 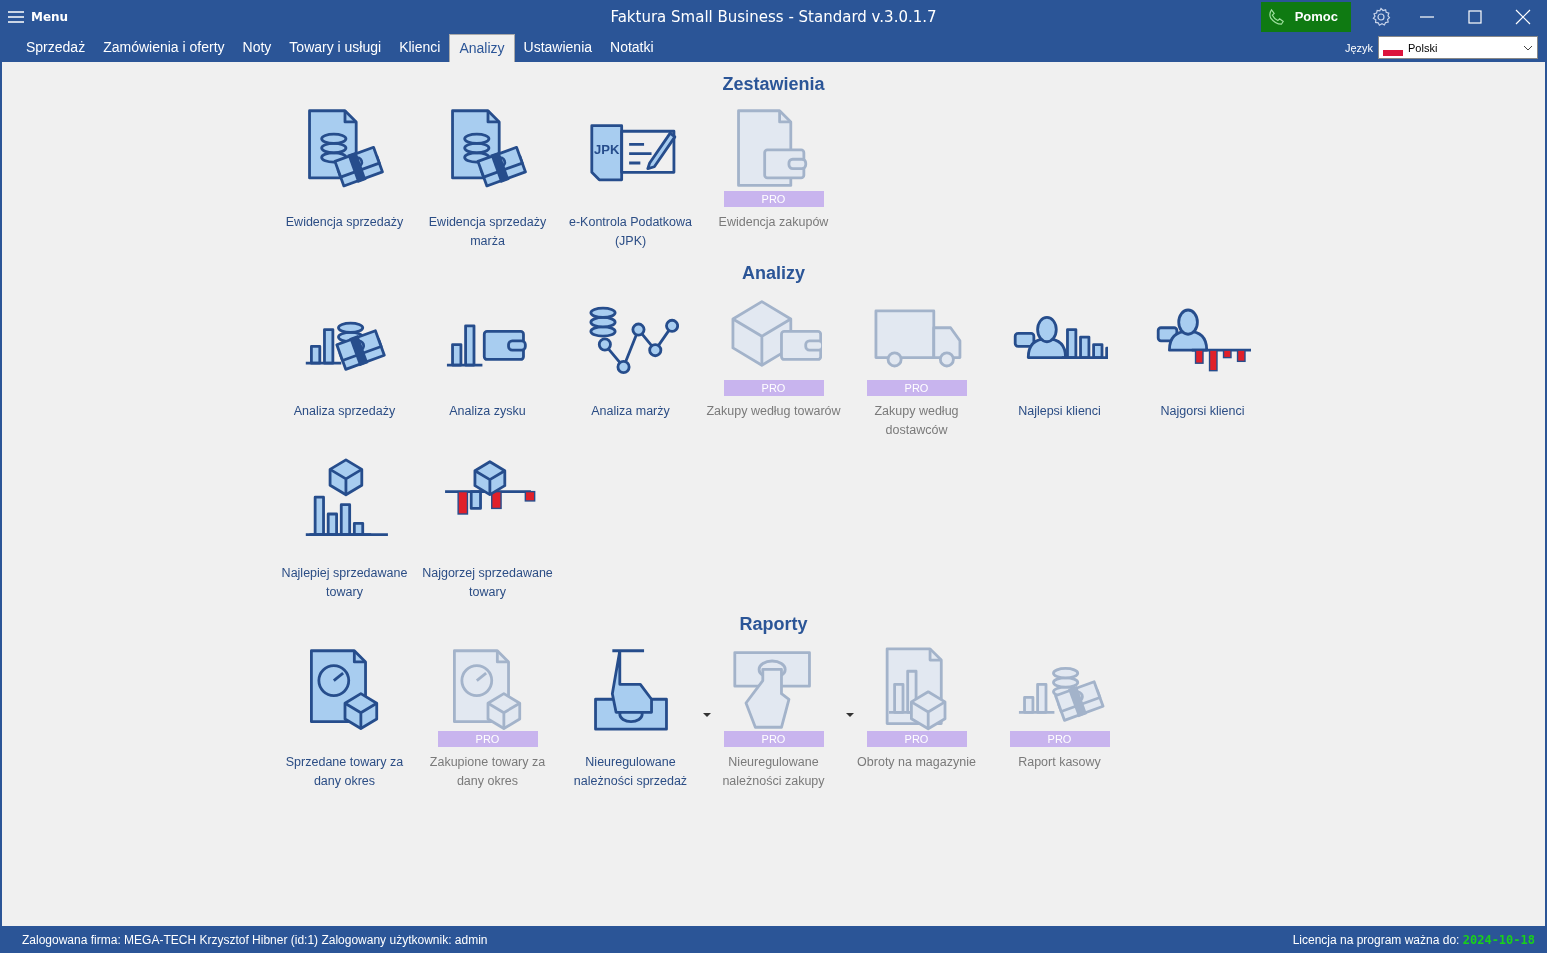 I want to click on tile-label: Zakupione towary za dany okres, so click(x=487, y=772).